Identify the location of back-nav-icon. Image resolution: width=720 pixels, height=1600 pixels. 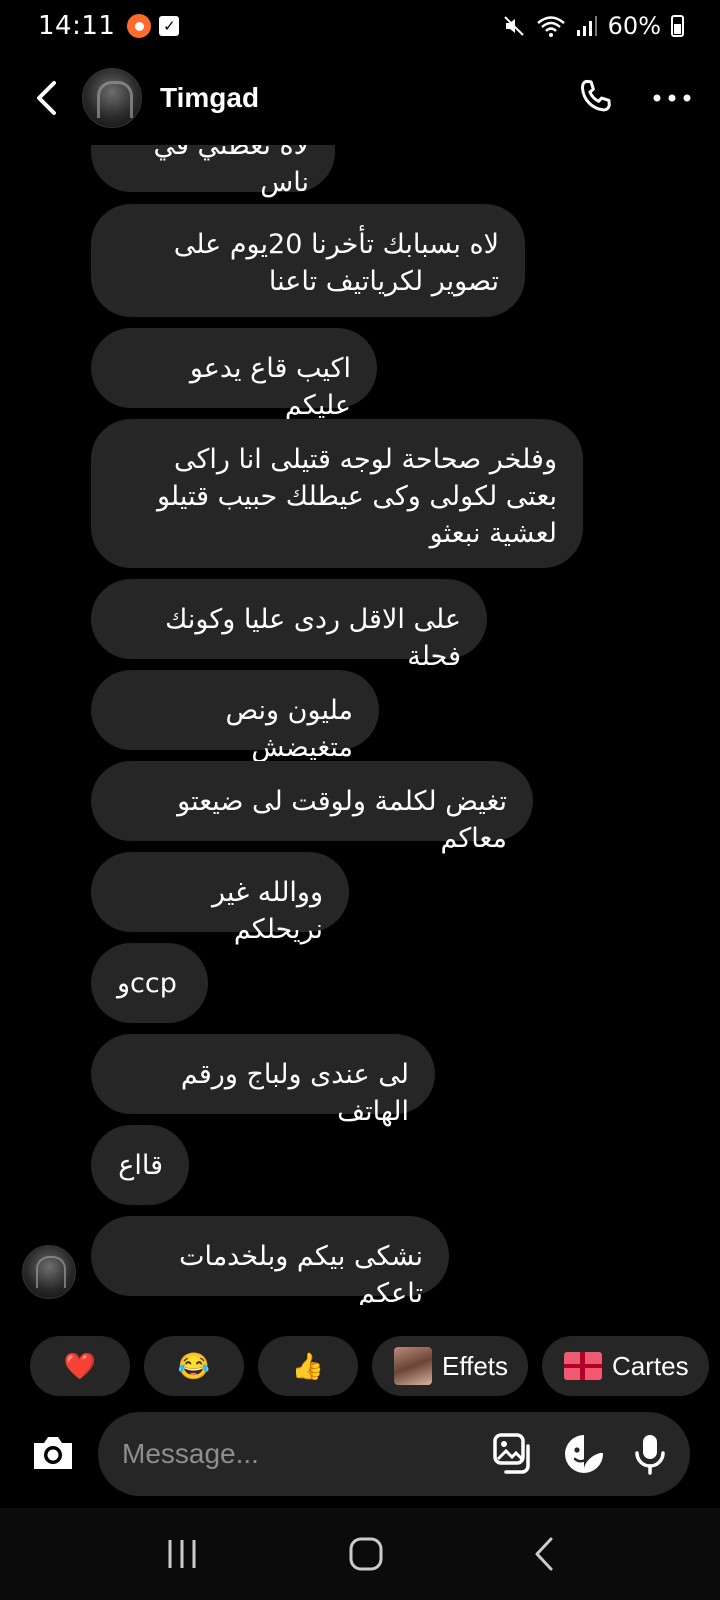
(544, 1554).